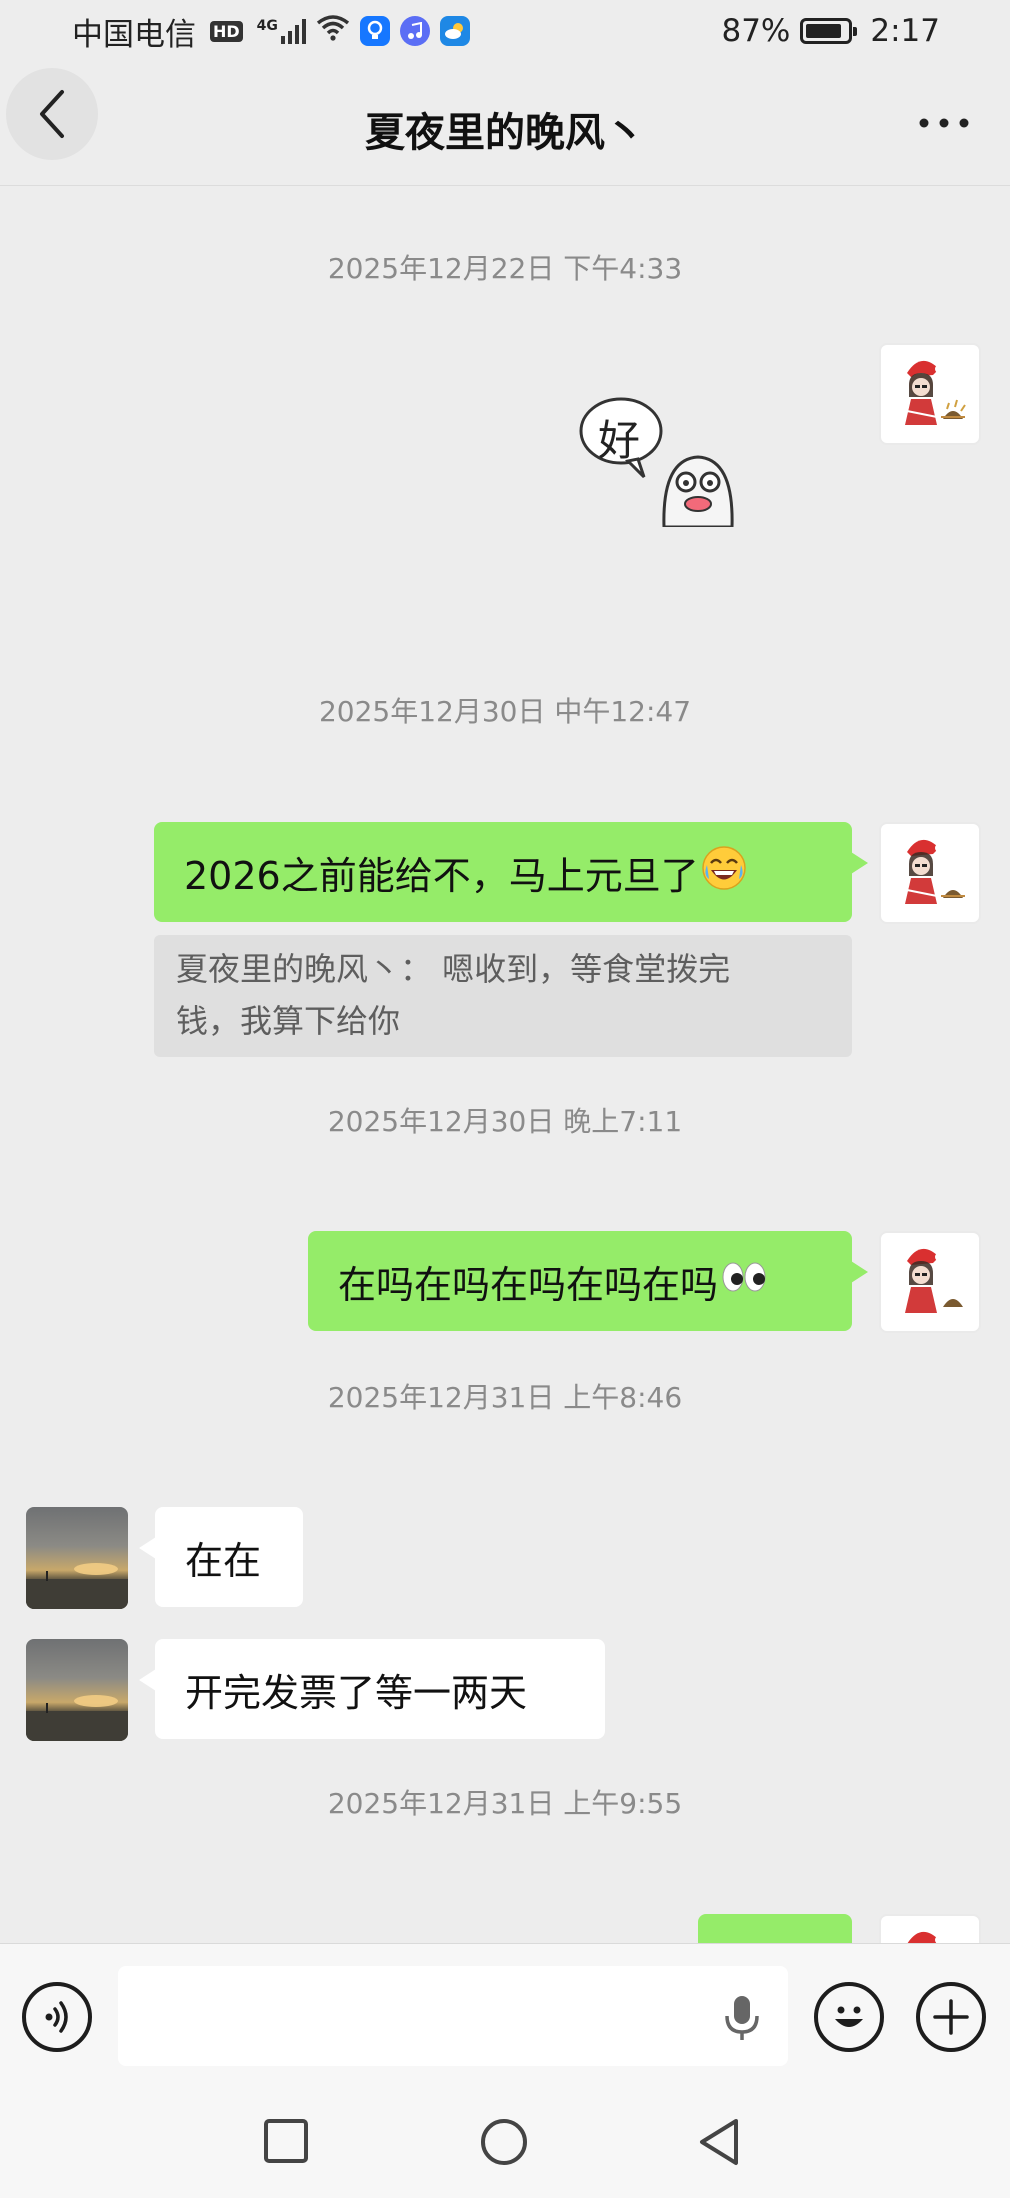 This screenshot has width=1010, height=2198. What do you see at coordinates (281, 31) in the screenshot?
I see `signal-icon: 4G` at bounding box center [281, 31].